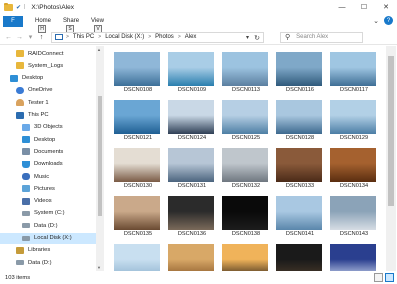 This screenshot has width=397, height=284. Describe the element at coordinates (198, 23) in the screenshot. I see `ribbon-tabs: F Home H Share S View V ⌄ ?` at that location.